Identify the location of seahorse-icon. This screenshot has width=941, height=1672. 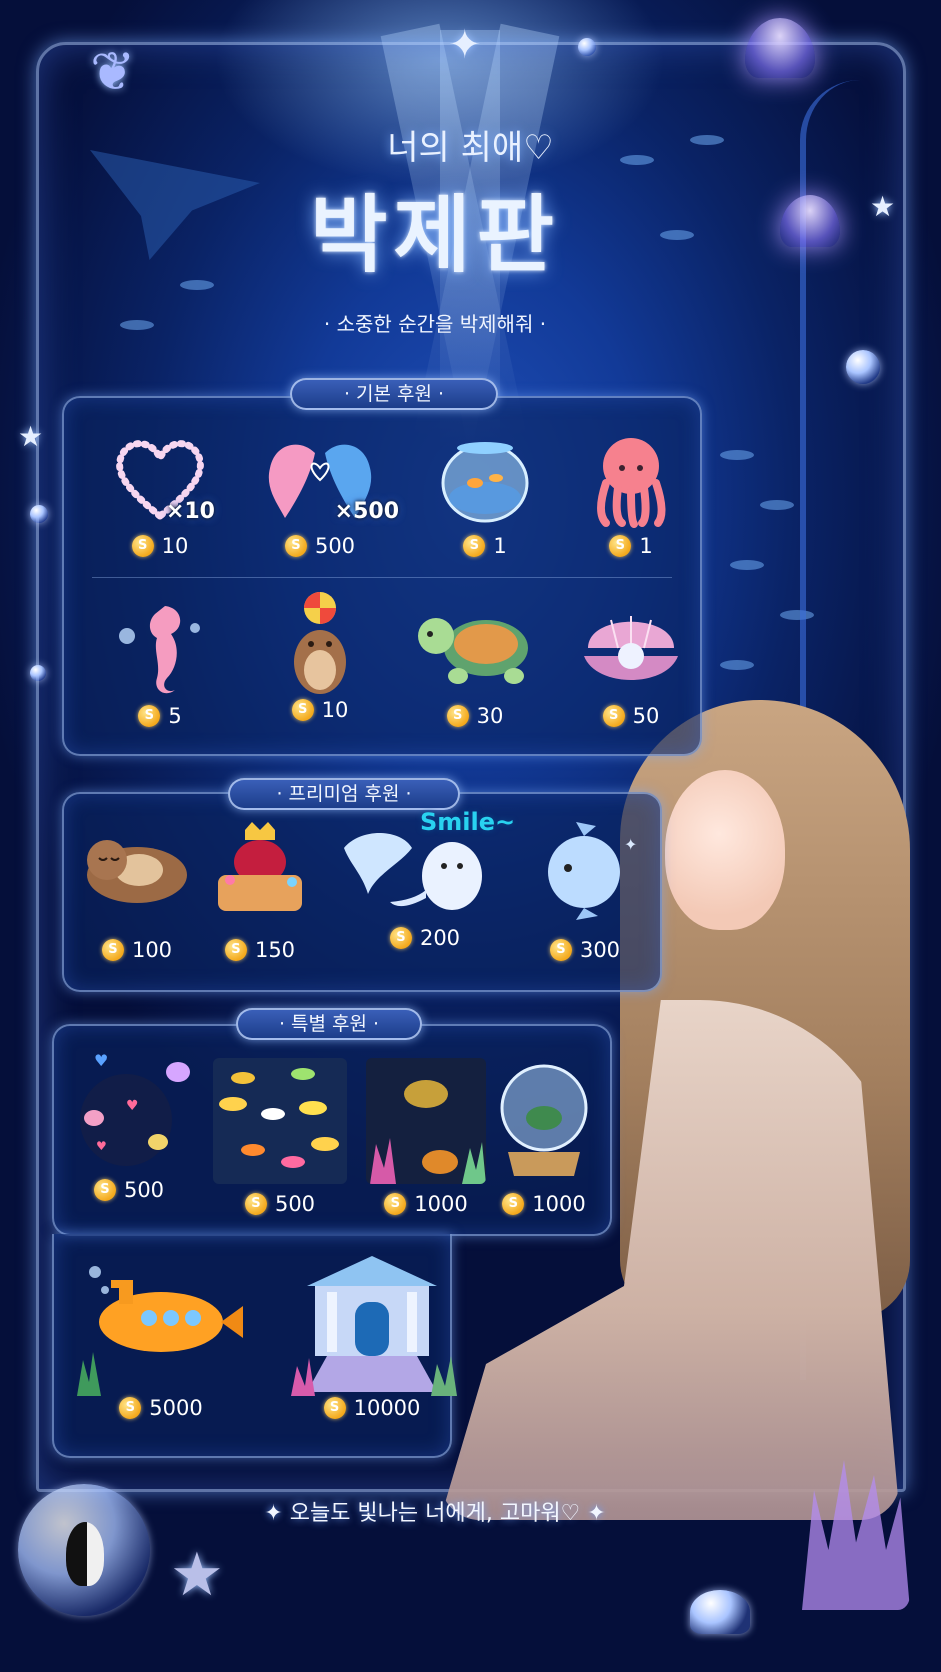
(160, 648).